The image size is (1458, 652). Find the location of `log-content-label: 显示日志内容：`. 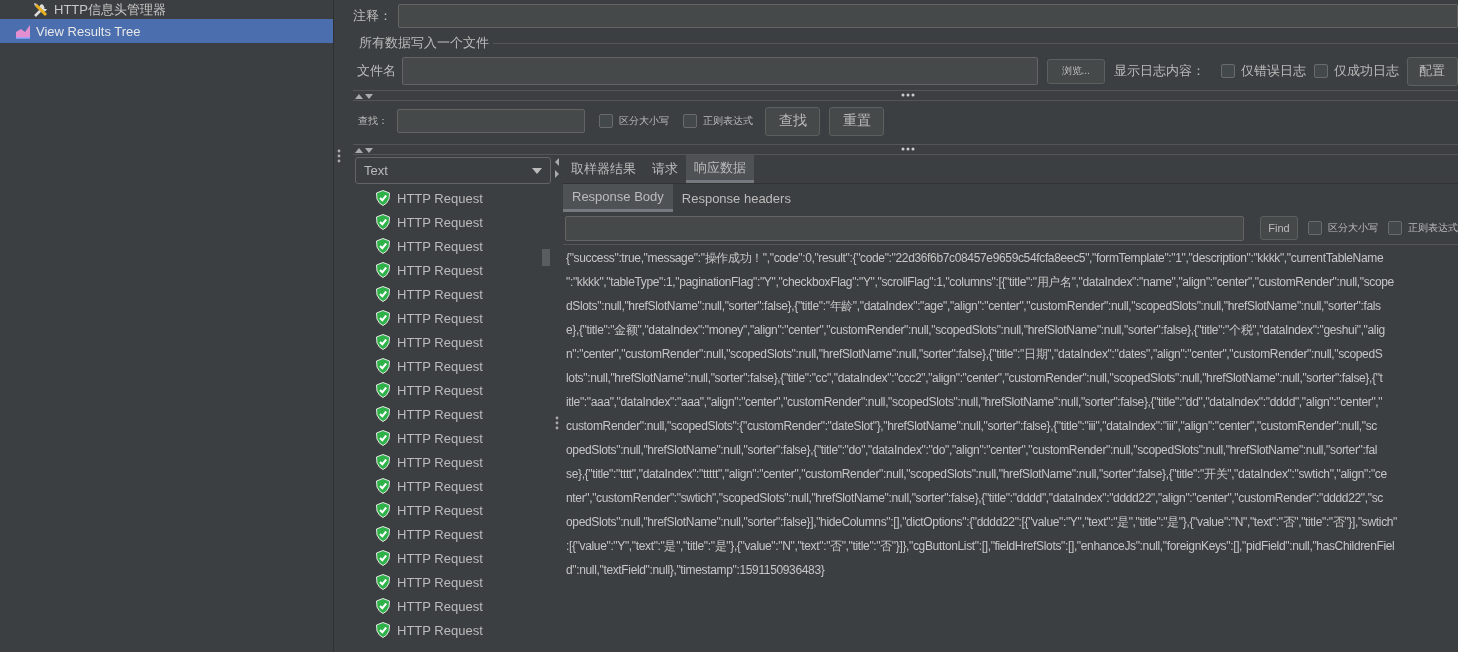

log-content-label: 显示日志内容： is located at coordinates (1159, 71).